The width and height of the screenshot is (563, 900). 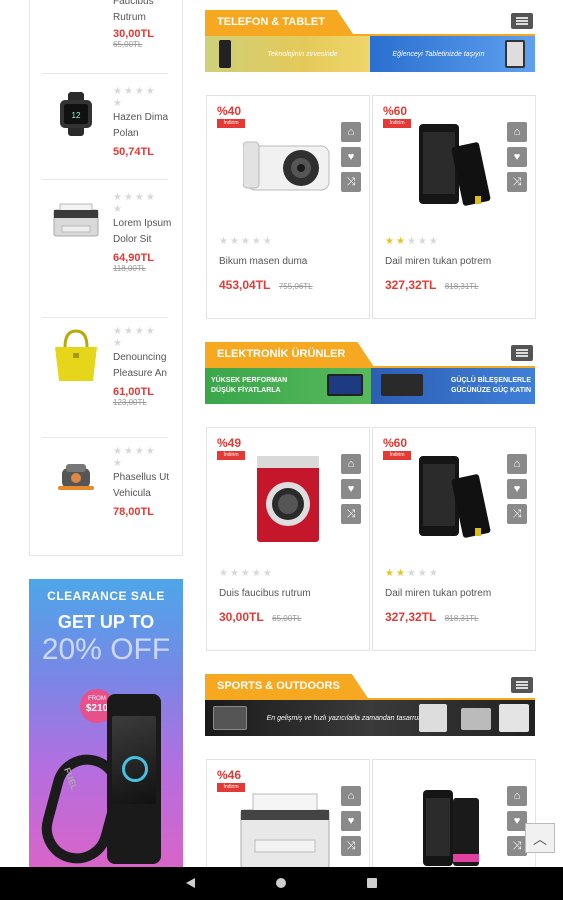 What do you see at coordinates (97, 699) in the screenshot?
I see `badge-from: FROM` at bounding box center [97, 699].